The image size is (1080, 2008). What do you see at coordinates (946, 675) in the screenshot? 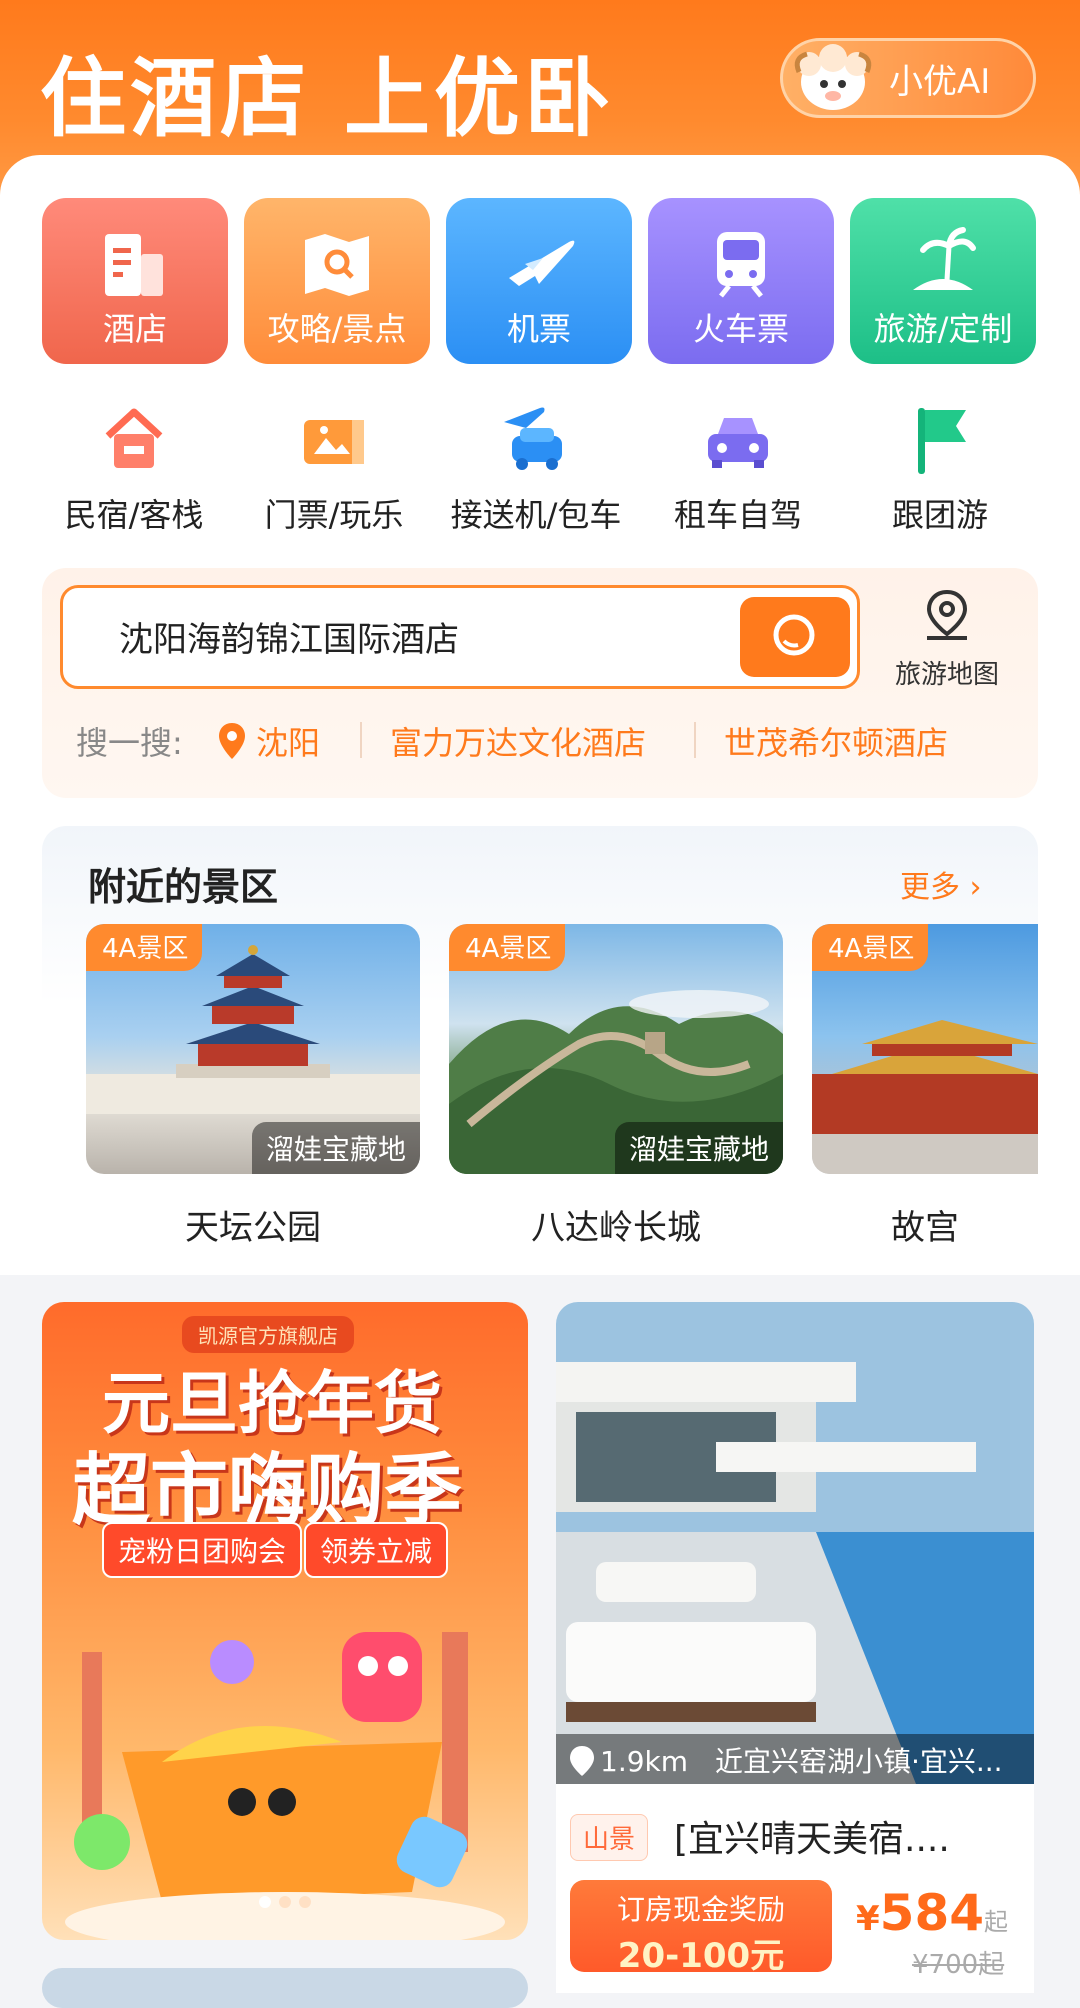
I see `travel-map-label: 旅游地图` at bounding box center [946, 675].